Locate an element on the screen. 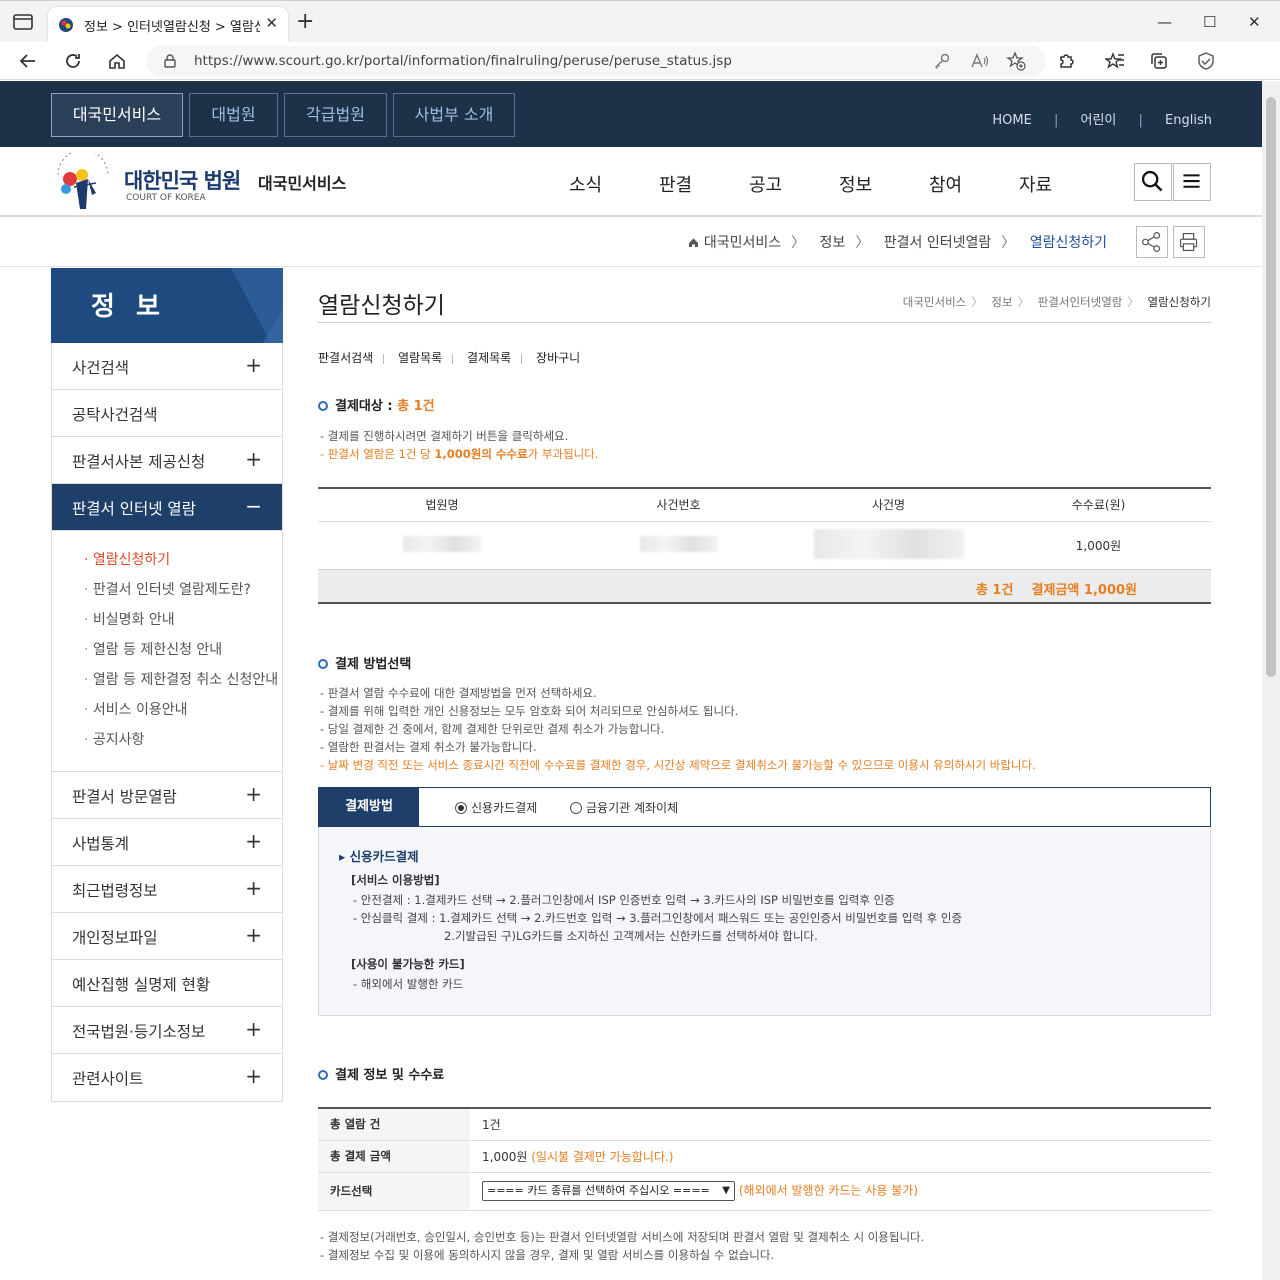 The height and width of the screenshot is (1280, 1280). sidebar-item-judgment-copy: 판결서사본 제공신청 + is located at coordinates (167, 460).